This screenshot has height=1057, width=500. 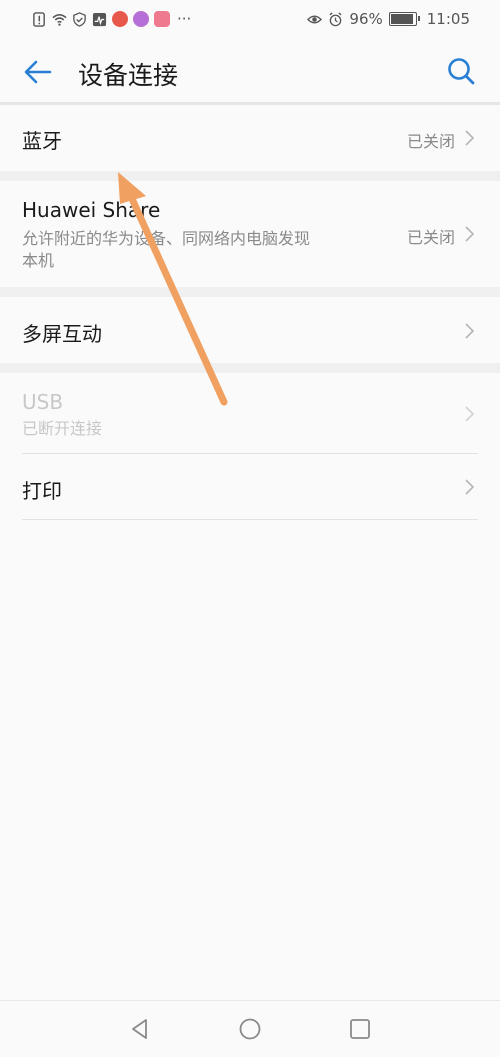 What do you see at coordinates (39, 19) in the screenshot?
I see `alert-icon` at bounding box center [39, 19].